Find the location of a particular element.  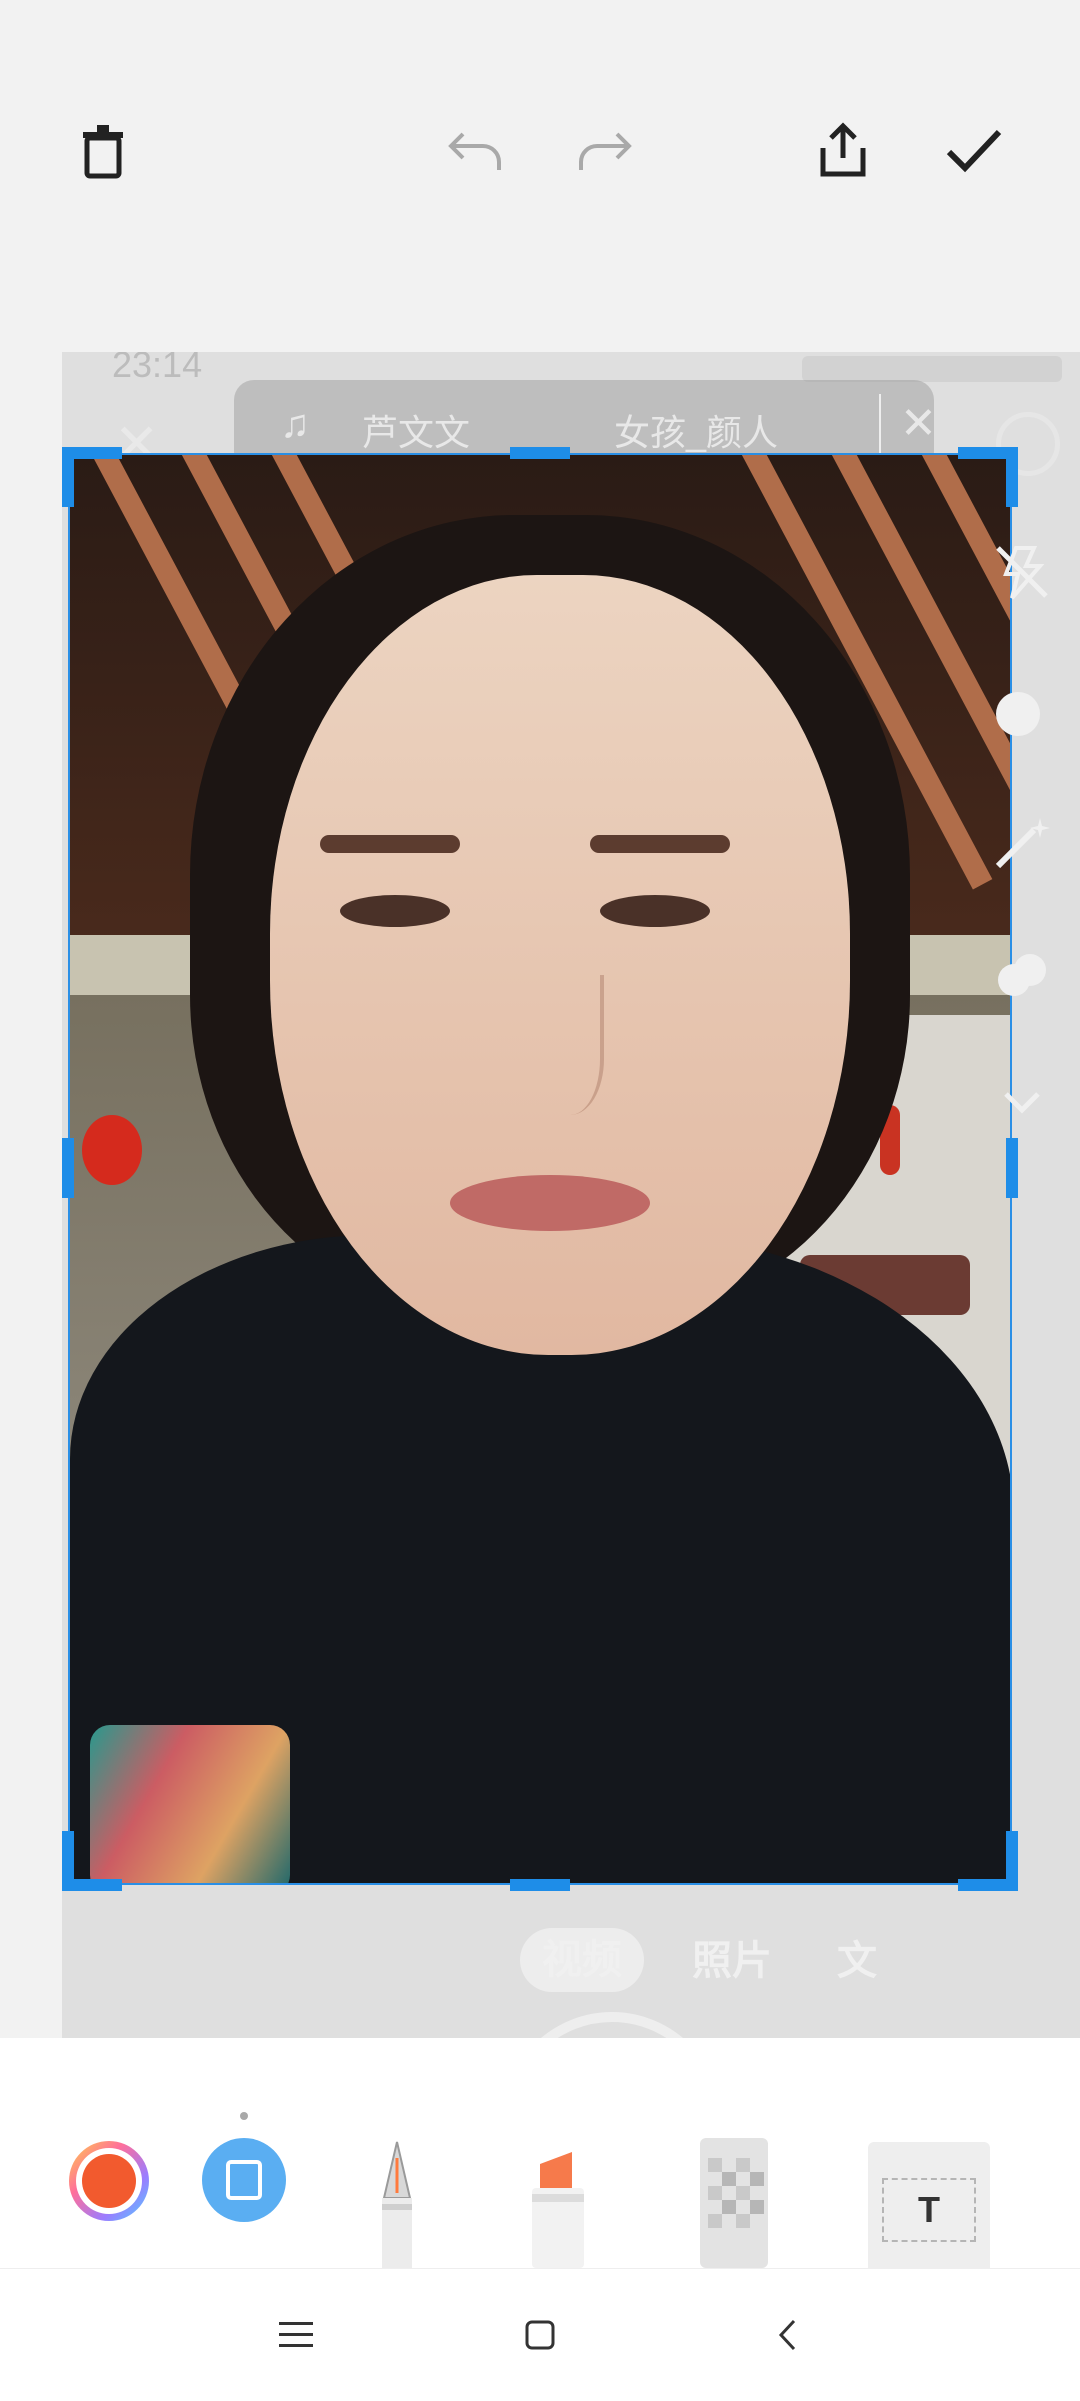

crop-handle-bottom-right is located at coordinates (1012, 1861).